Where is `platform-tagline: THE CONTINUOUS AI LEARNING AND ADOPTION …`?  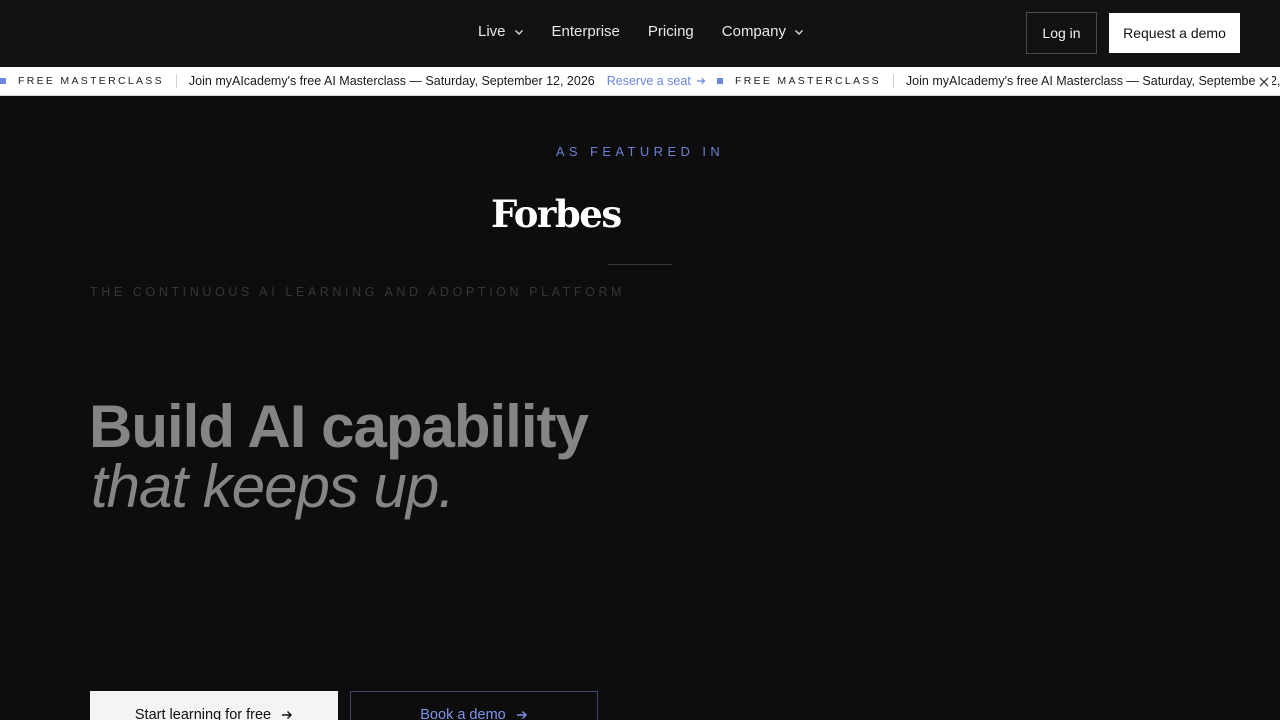
platform-tagline: THE CONTINUOUS AI LEARNING AND ADOPTION … is located at coordinates (358, 292).